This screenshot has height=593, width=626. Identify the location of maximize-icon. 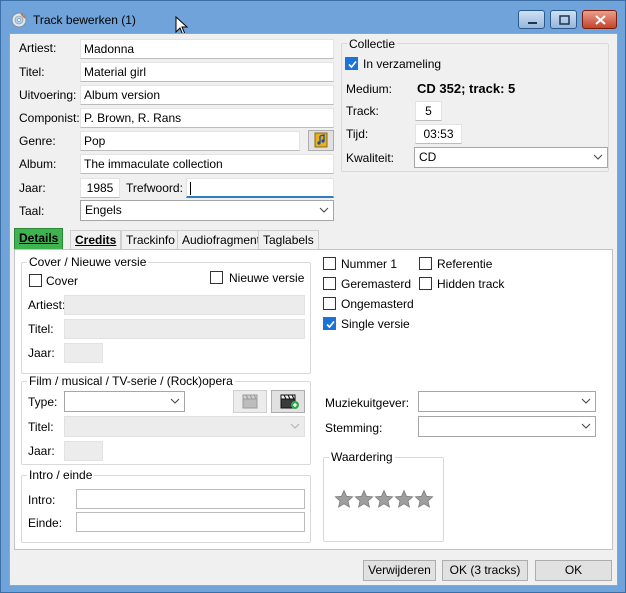
(564, 20).